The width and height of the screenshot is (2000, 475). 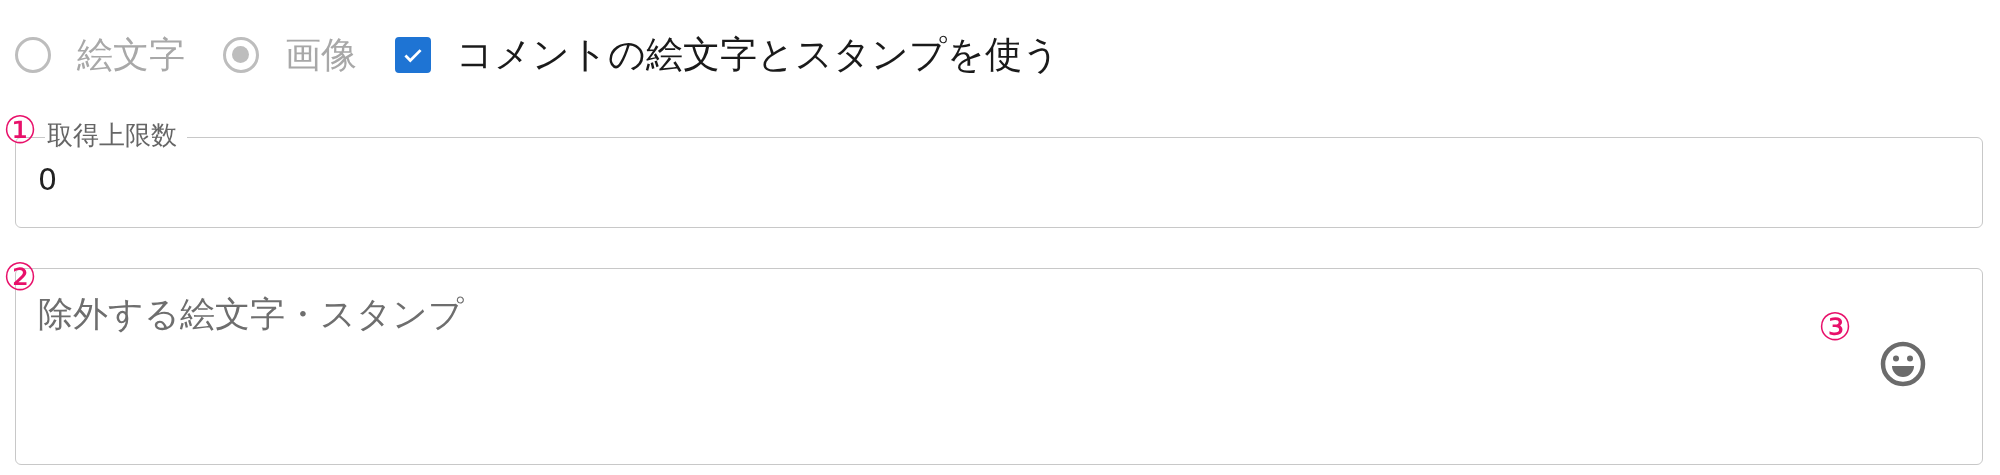 What do you see at coordinates (48, 179) in the screenshot?
I see `field-value: 0` at bounding box center [48, 179].